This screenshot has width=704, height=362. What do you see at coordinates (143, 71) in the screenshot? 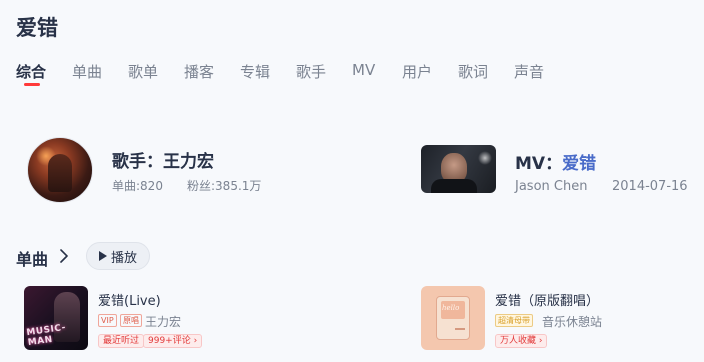
I see `tab-playlists: 歌单` at bounding box center [143, 71].